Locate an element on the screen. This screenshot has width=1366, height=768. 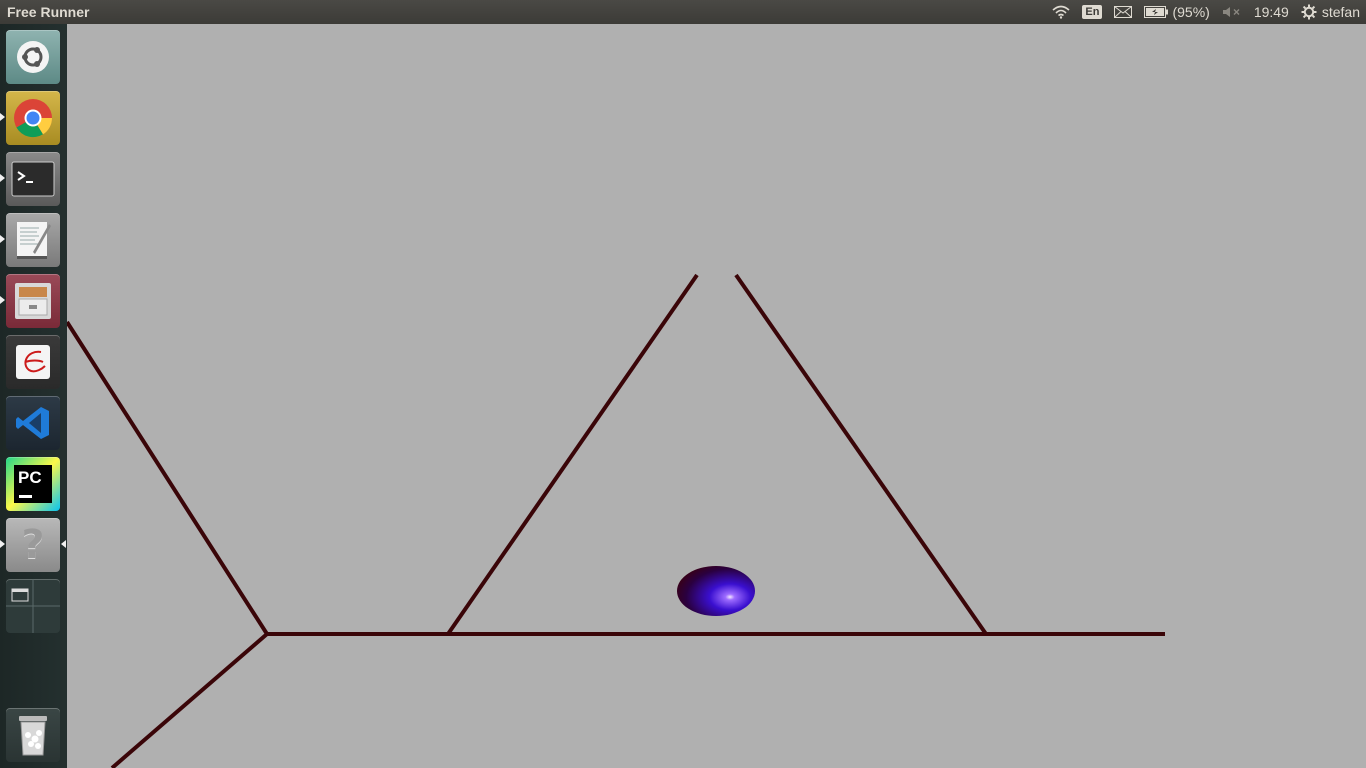
launcher-item-text-editor is located at coordinates (33, 240).